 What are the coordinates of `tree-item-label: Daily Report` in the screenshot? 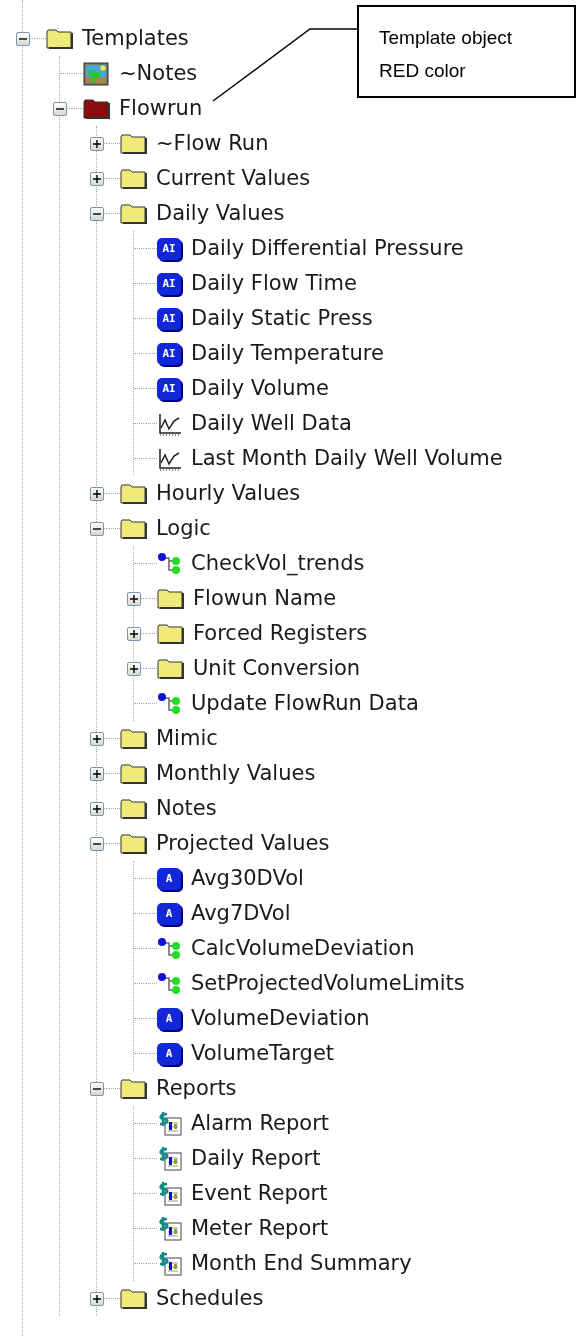 It's located at (256, 1158).